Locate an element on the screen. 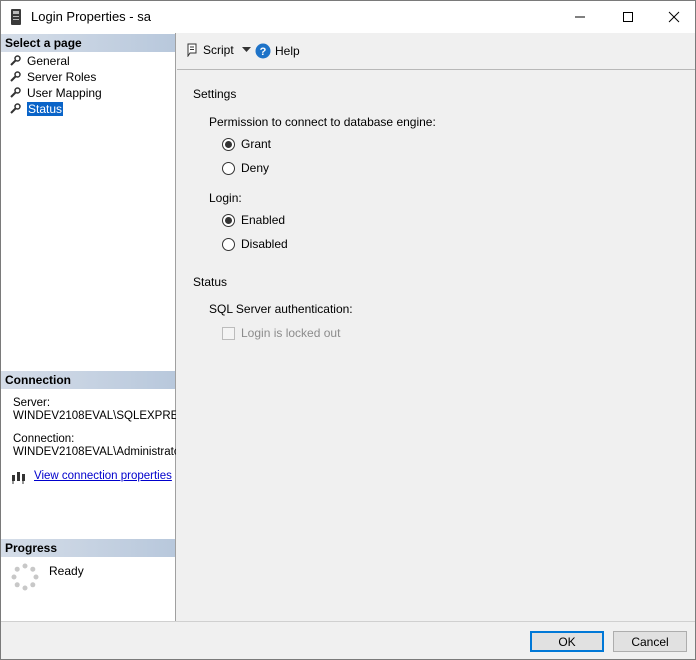  title-bar: Login Properties - sa is located at coordinates (348, 17).